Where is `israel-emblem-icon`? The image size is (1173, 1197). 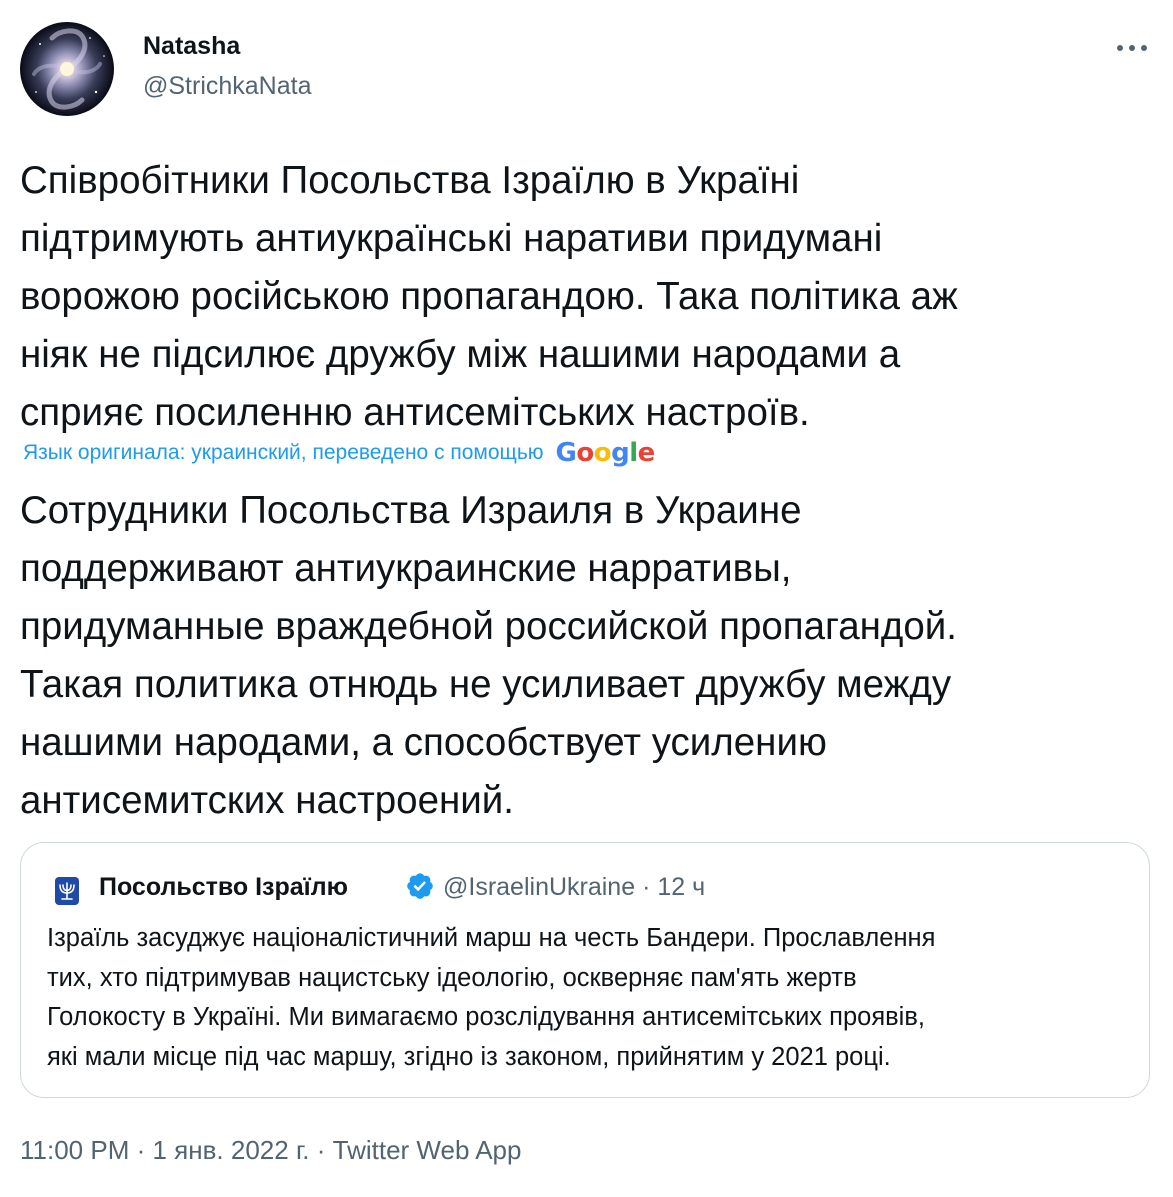 israel-emblem-icon is located at coordinates (67, 891).